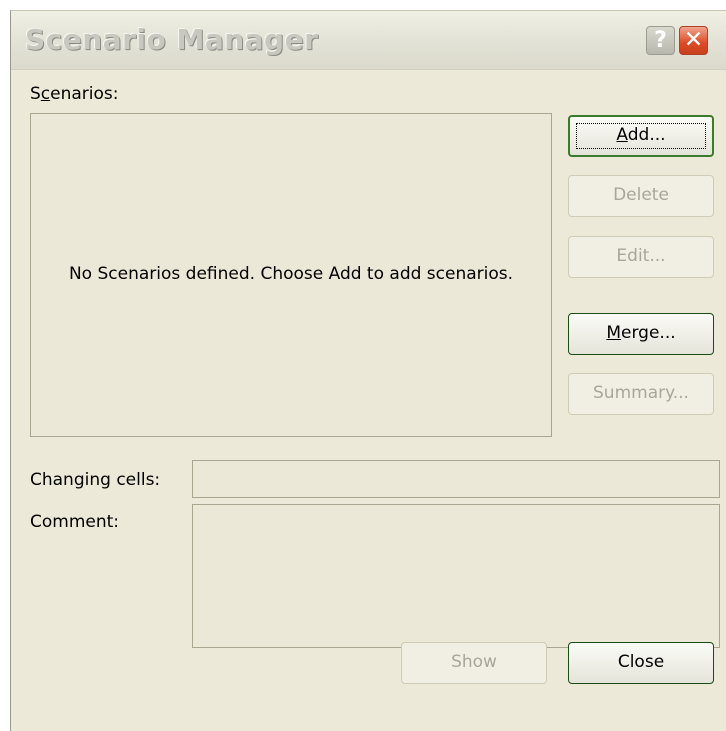 The height and width of the screenshot is (731, 726). I want to click on focus-rectangle, so click(641, 136).